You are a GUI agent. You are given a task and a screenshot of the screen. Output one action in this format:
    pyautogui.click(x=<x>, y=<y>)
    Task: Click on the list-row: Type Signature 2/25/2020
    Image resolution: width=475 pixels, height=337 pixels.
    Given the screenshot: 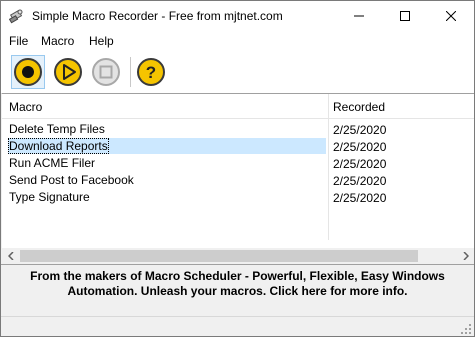 What is the action you would take?
    pyautogui.click(x=238, y=197)
    